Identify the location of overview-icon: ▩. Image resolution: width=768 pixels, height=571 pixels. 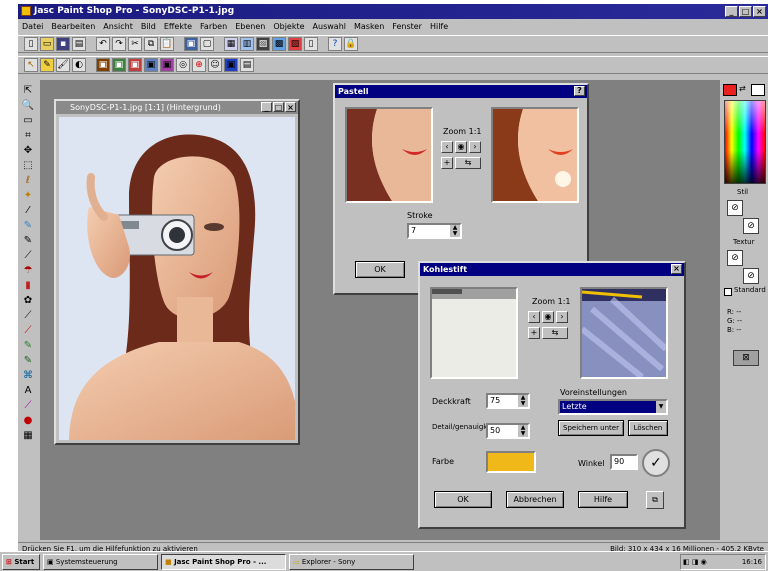
(279, 44).